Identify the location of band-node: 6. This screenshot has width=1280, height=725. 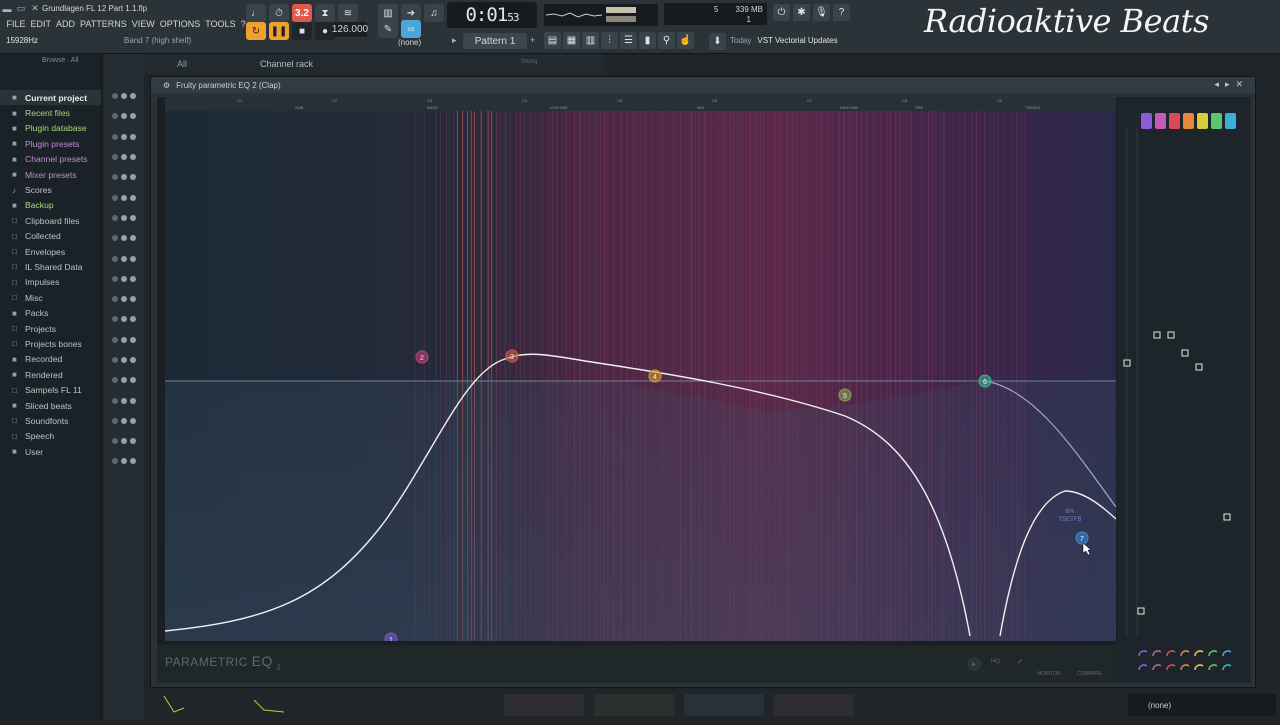
(985, 381).